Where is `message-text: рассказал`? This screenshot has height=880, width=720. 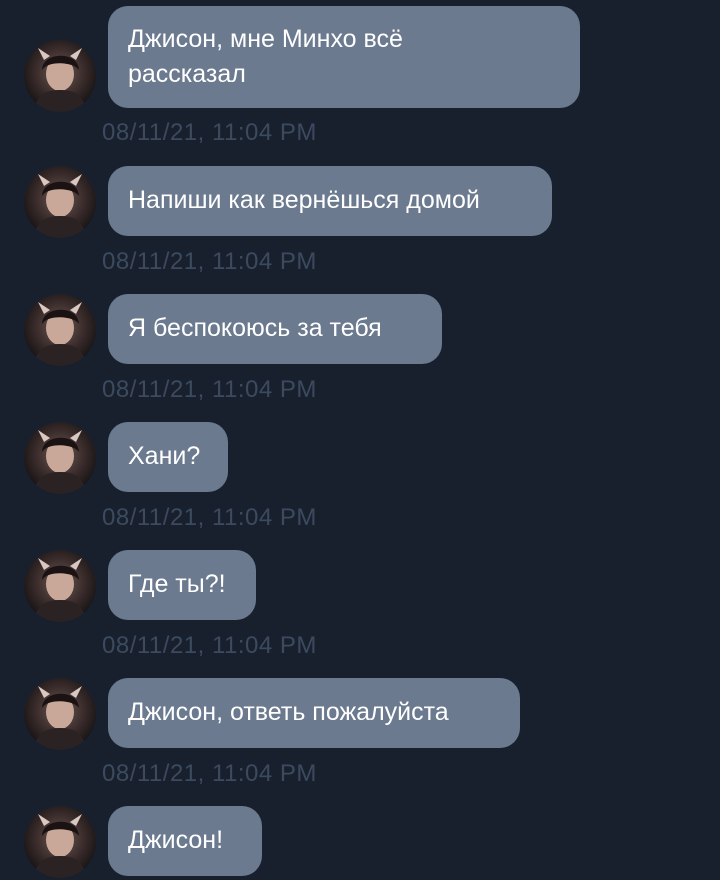
message-text: рассказал is located at coordinates (187, 74).